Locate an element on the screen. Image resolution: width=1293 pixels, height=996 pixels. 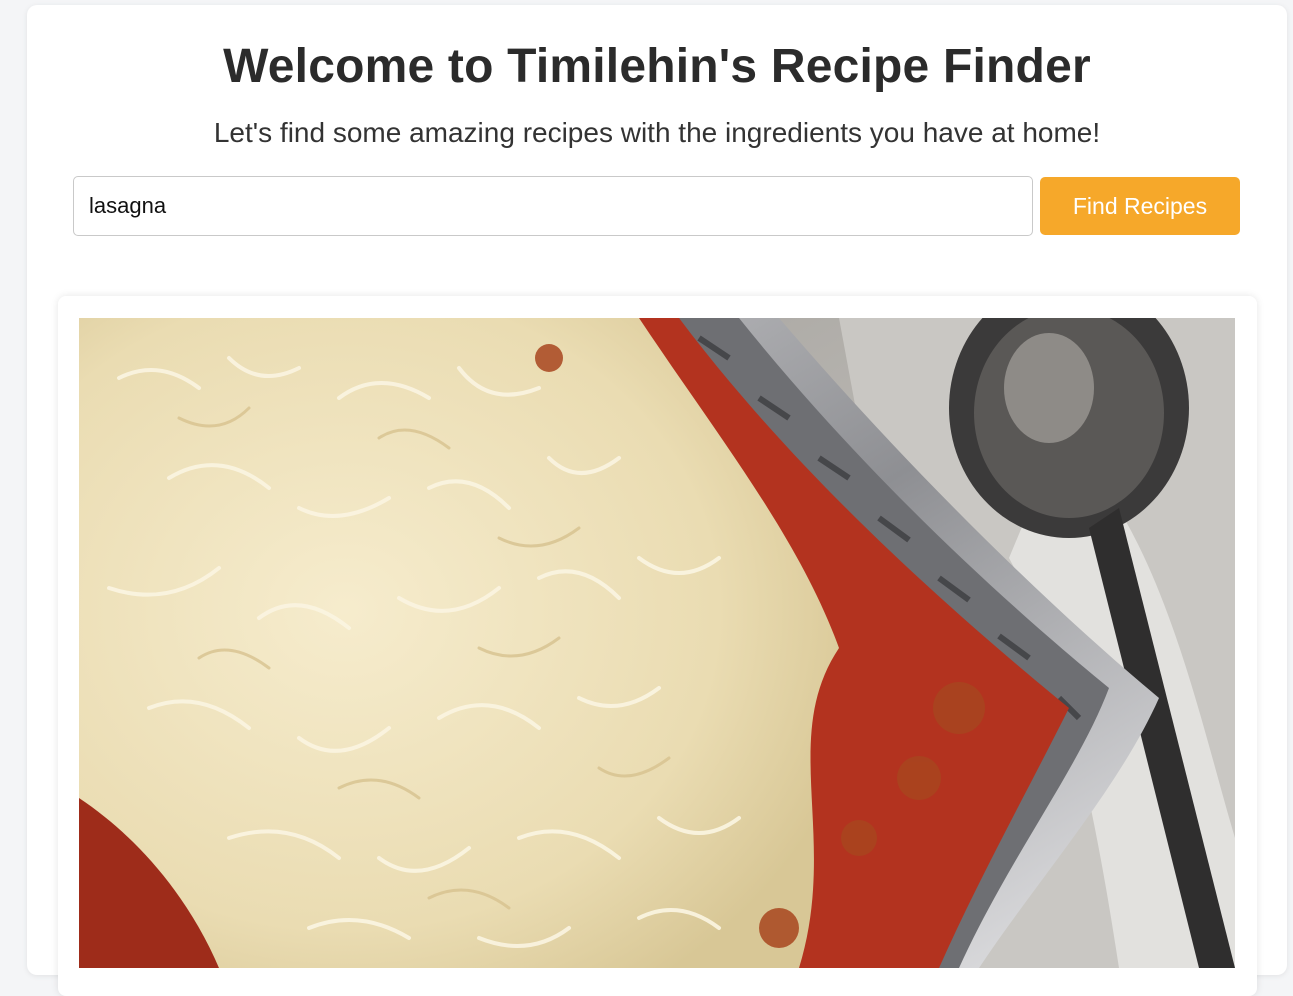
page-title: Welcome to Timilehin's Recipe Finder is located at coordinates (657, 66).